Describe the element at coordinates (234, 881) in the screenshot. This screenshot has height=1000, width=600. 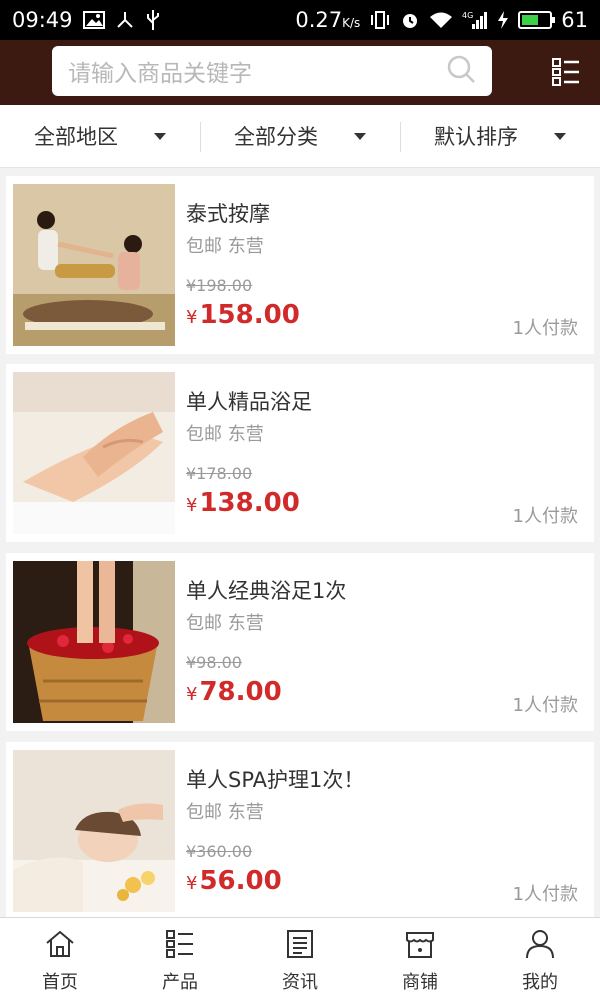
I see `sale-price: ¥56.00` at that location.